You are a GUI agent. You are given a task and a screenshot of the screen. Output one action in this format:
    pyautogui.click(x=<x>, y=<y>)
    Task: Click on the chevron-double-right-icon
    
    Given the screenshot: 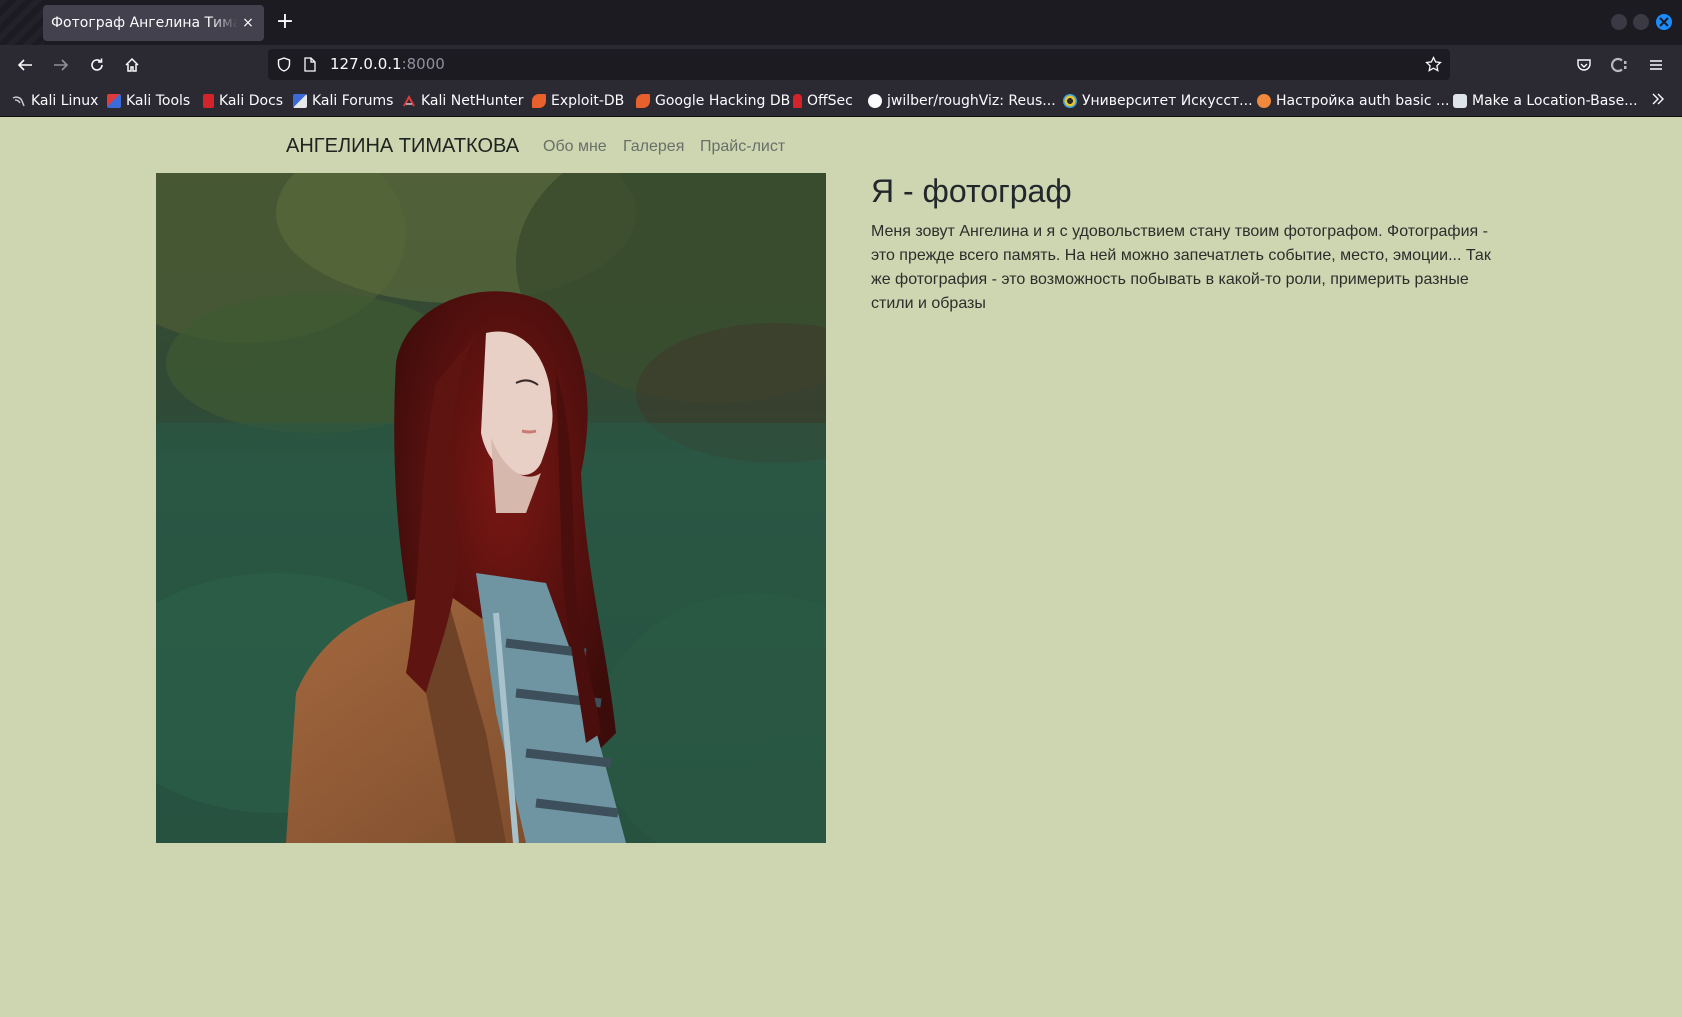 What is the action you would take?
    pyautogui.click(x=1658, y=99)
    